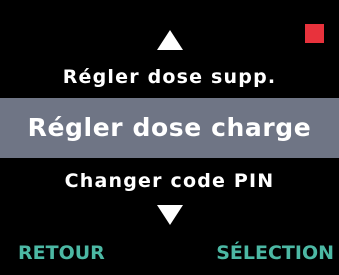 The image size is (339, 275). I want to click on status-indicator-icon, so click(314, 33).